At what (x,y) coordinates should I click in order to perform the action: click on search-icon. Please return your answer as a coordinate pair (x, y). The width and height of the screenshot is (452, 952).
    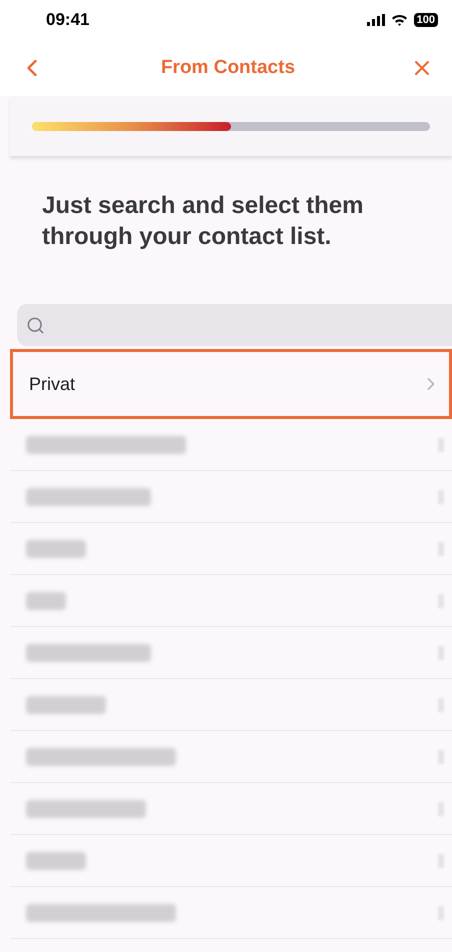
    Looking at the image, I should click on (35, 325).